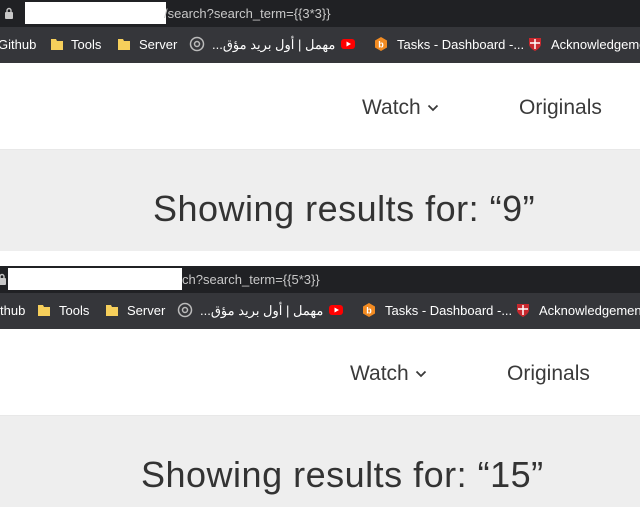  What do you see at coordinates (251, 279) in the screenshot?
I see `url-text: ch?search_term={{5*3}}` at bounding box center [251, 279].